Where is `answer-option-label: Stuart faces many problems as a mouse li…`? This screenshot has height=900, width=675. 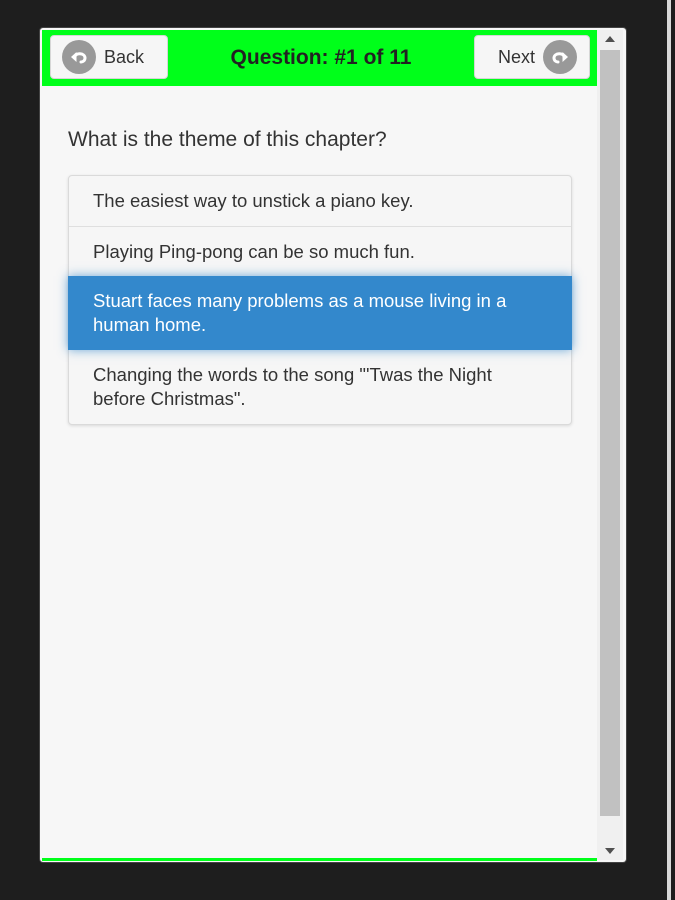
answer-option-label: Stuart faces many problems as a mouse li… is located at coordinates (300, 312).